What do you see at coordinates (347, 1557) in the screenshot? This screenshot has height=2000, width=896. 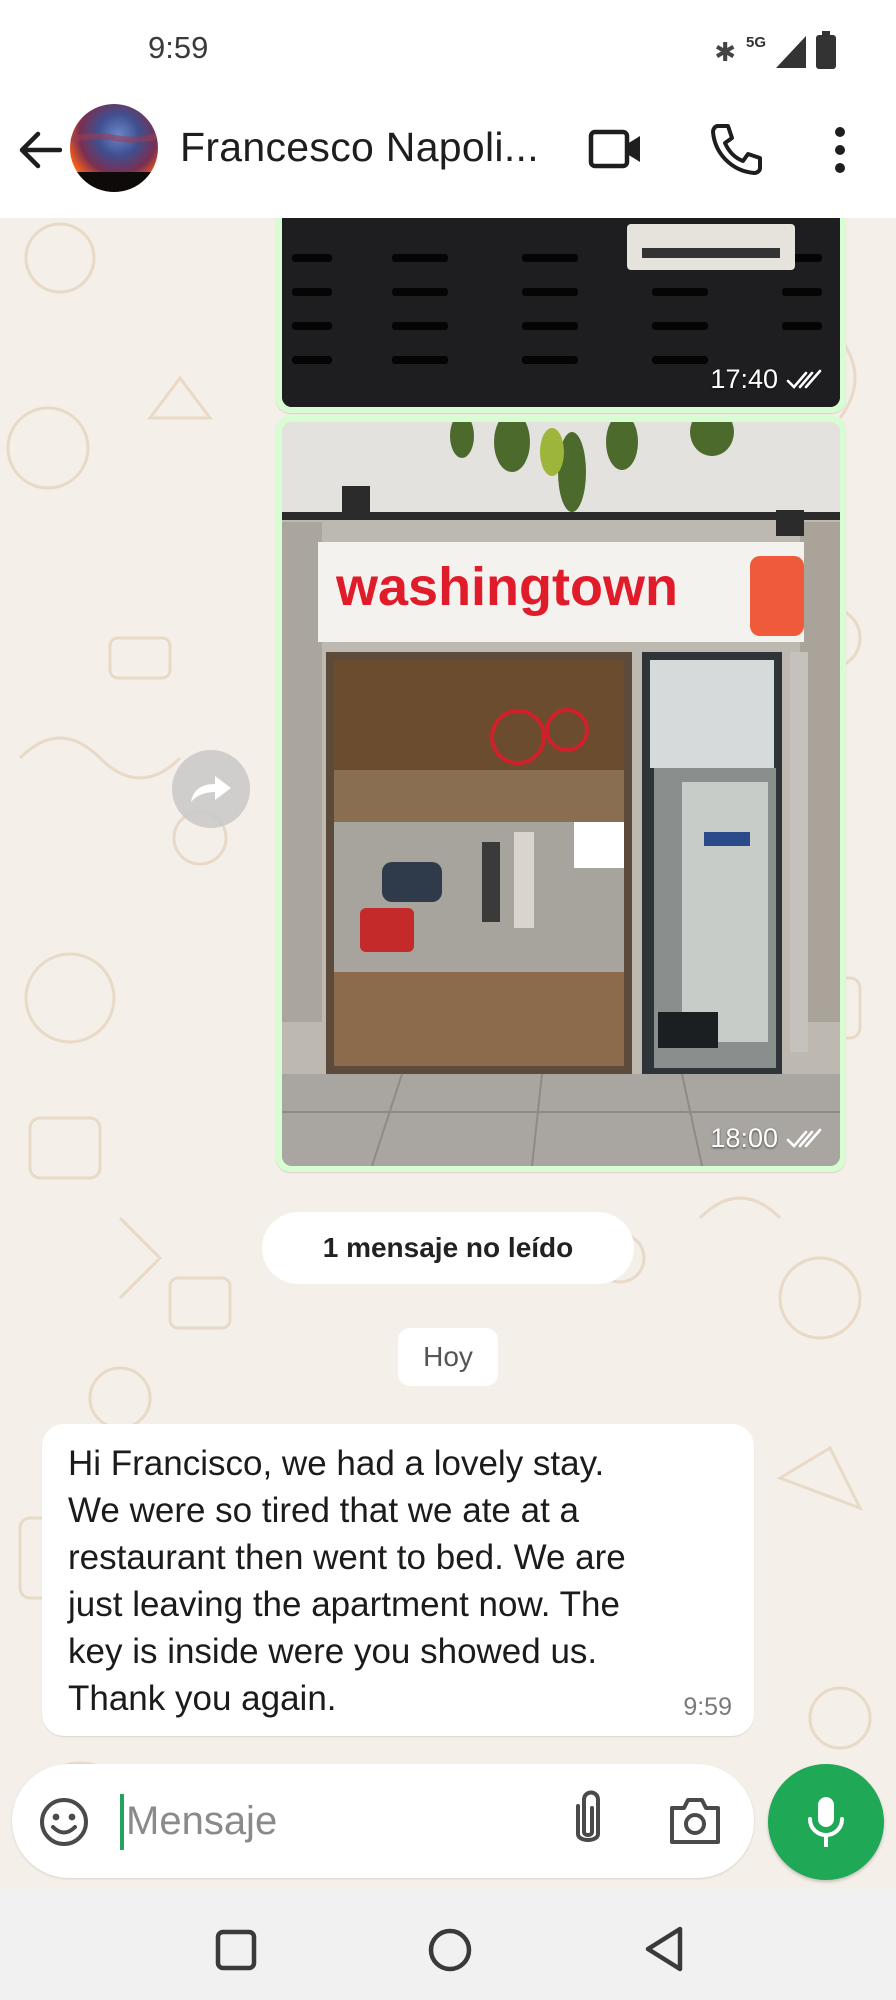 I see `message-line: restaurant then went to bed. We are` at bounding box center [347, 1557].